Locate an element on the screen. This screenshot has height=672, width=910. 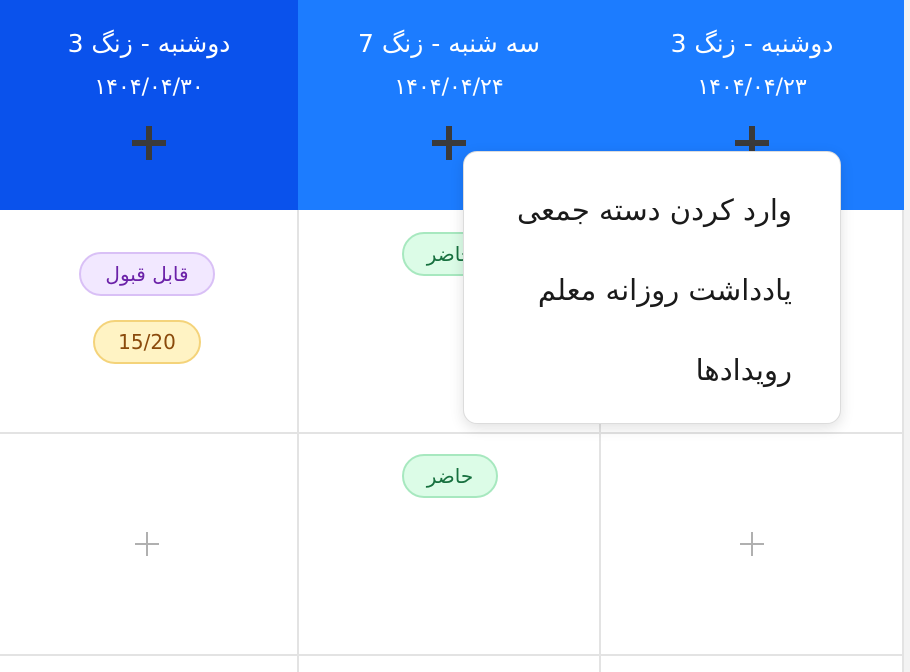
column-header: دوشنبه - زنگ 3 ۱۴۰۴/۰۴/۳۰ is located at coordinates (149, 105).